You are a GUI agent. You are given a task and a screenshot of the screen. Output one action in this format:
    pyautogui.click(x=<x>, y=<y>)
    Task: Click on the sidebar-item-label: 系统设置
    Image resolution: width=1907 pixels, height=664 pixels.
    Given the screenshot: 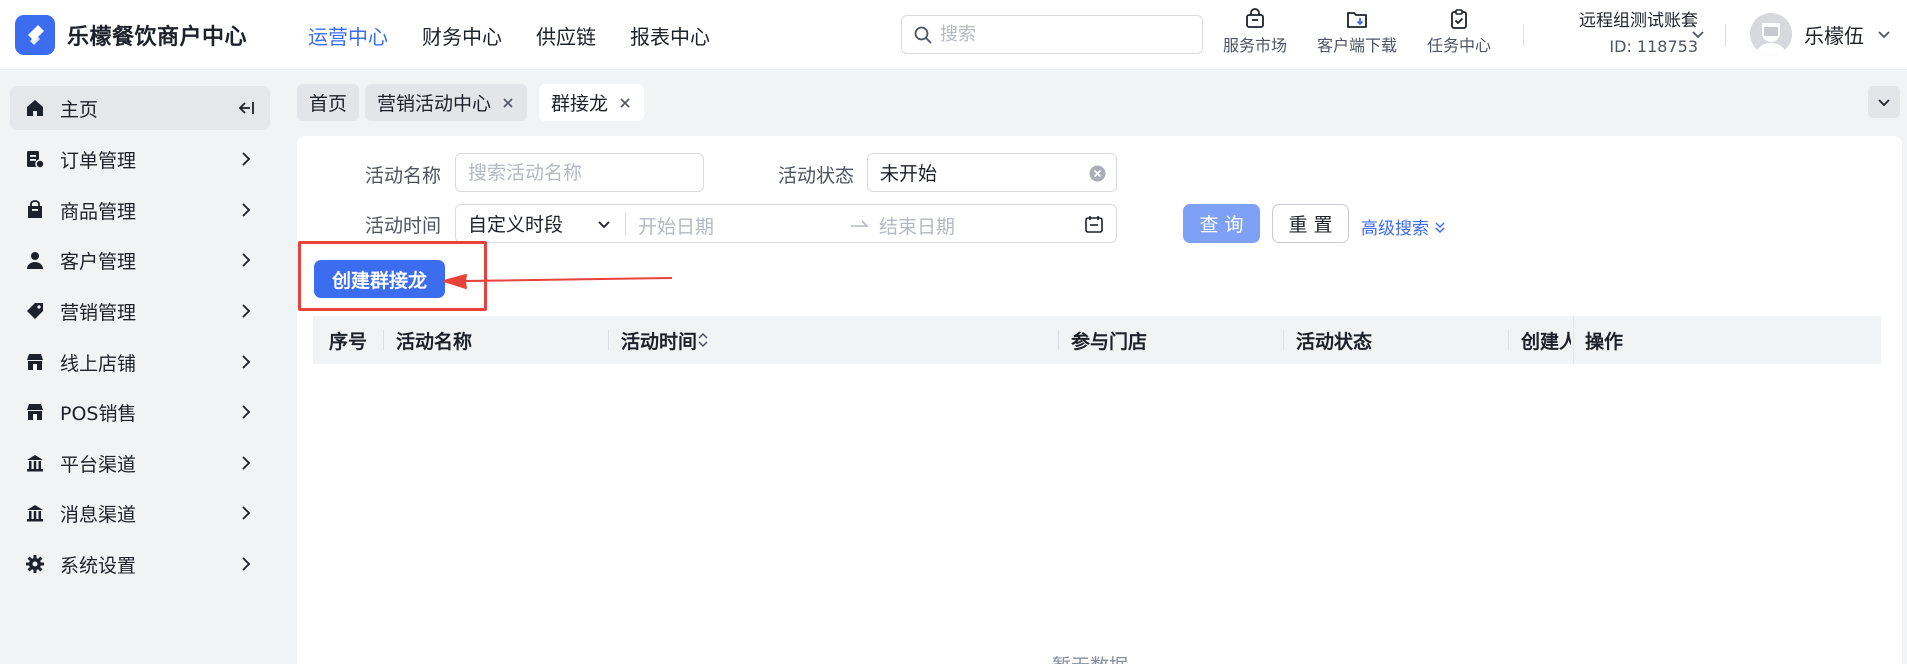 What is the action you would take?
    pyautogui.click(x=98, y=565)
    